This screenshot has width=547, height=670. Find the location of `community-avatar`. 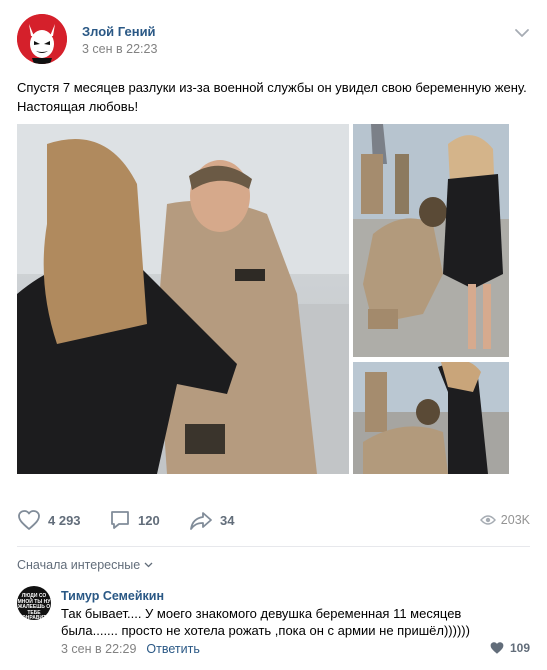

community-avatar is located at coordinates (42, 39).